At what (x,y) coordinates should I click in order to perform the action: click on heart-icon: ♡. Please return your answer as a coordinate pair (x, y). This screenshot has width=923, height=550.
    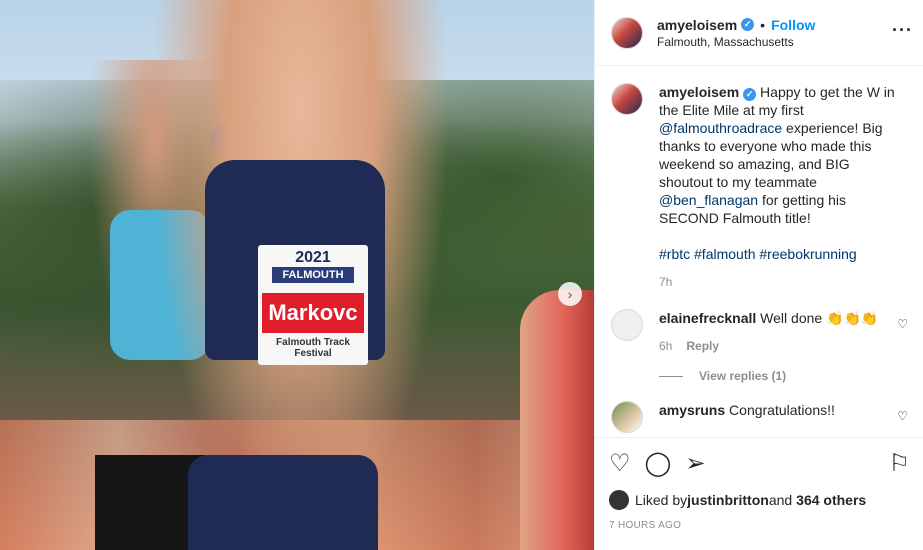
    Looking at the image, I should click on (620, 464).